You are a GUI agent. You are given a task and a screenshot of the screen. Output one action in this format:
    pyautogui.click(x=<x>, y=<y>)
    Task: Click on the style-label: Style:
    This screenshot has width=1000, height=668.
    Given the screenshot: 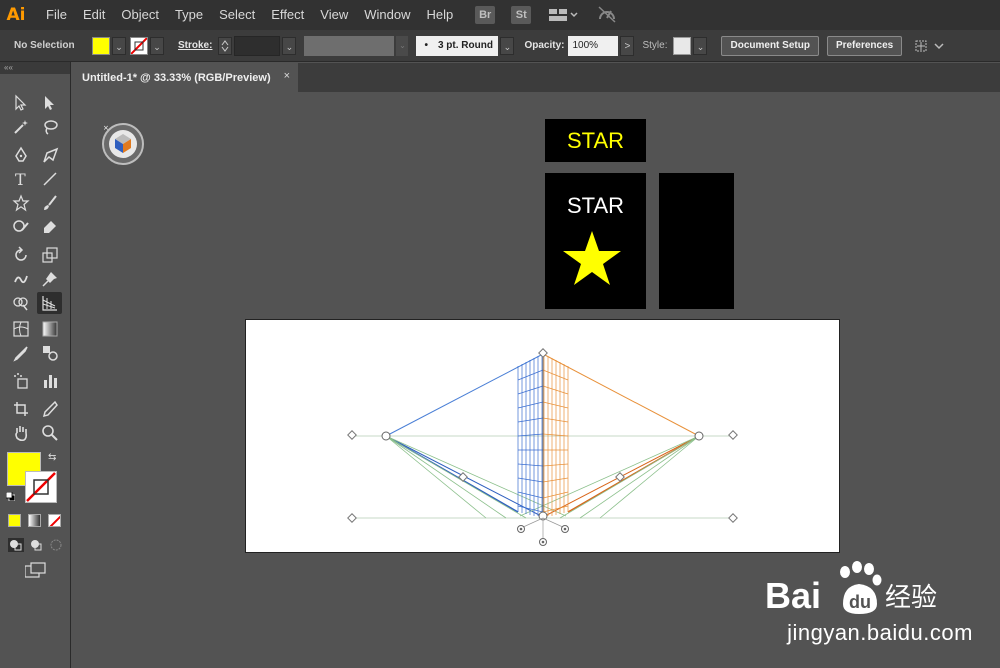 What is the action you would take?
    pyautogui.click(x=655, y=45)
    